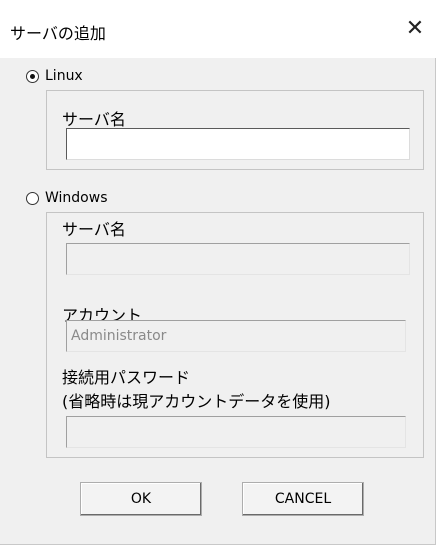  What do you see at coordinates (238, 144) in the screenshot?
I see `linux-server-name-input` at bounding box center [238, 144].